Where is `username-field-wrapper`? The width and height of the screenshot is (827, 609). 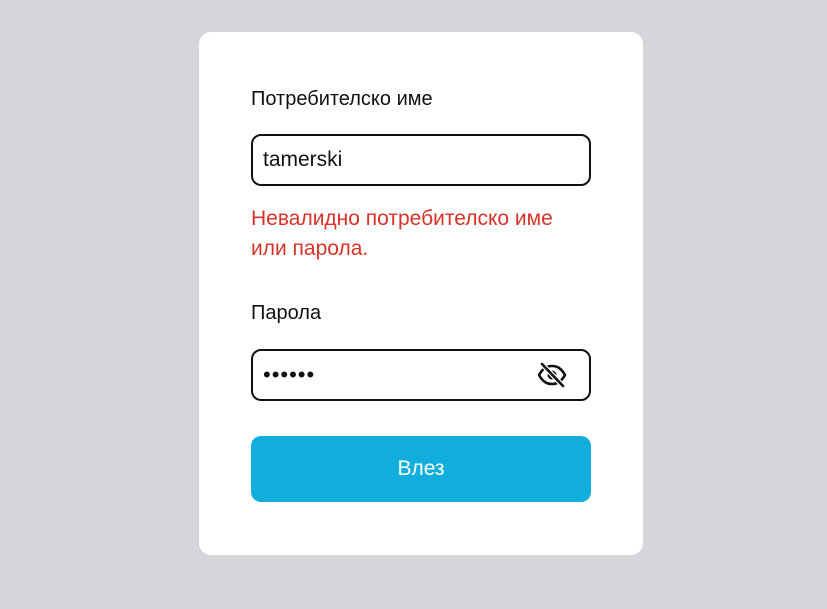 username-field-wrapper is located at coordinates (421, 160).